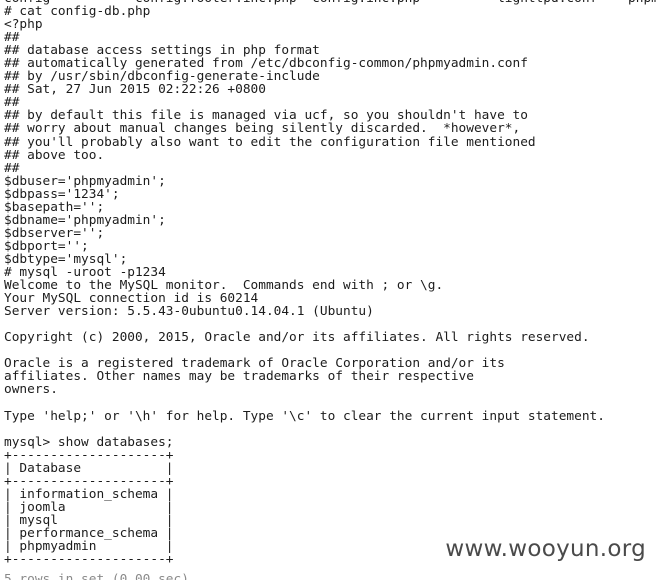 The width and height of the screenshot is (656, 580). I want to click on terminal-line: | mysql |, so click(89, 520).